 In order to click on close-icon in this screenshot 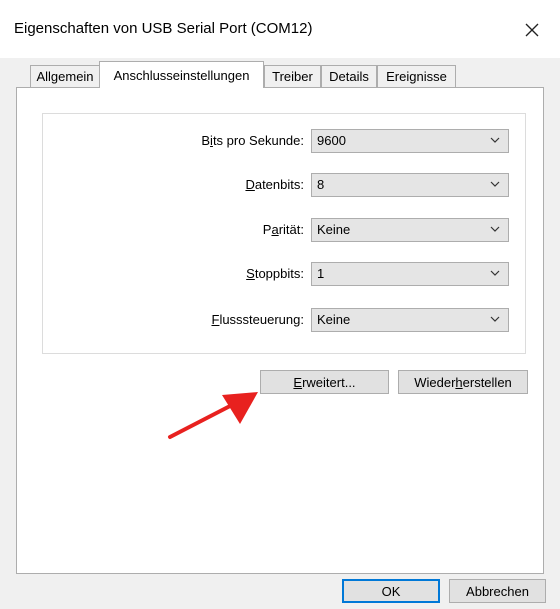, I will do `click(532, 30)`.